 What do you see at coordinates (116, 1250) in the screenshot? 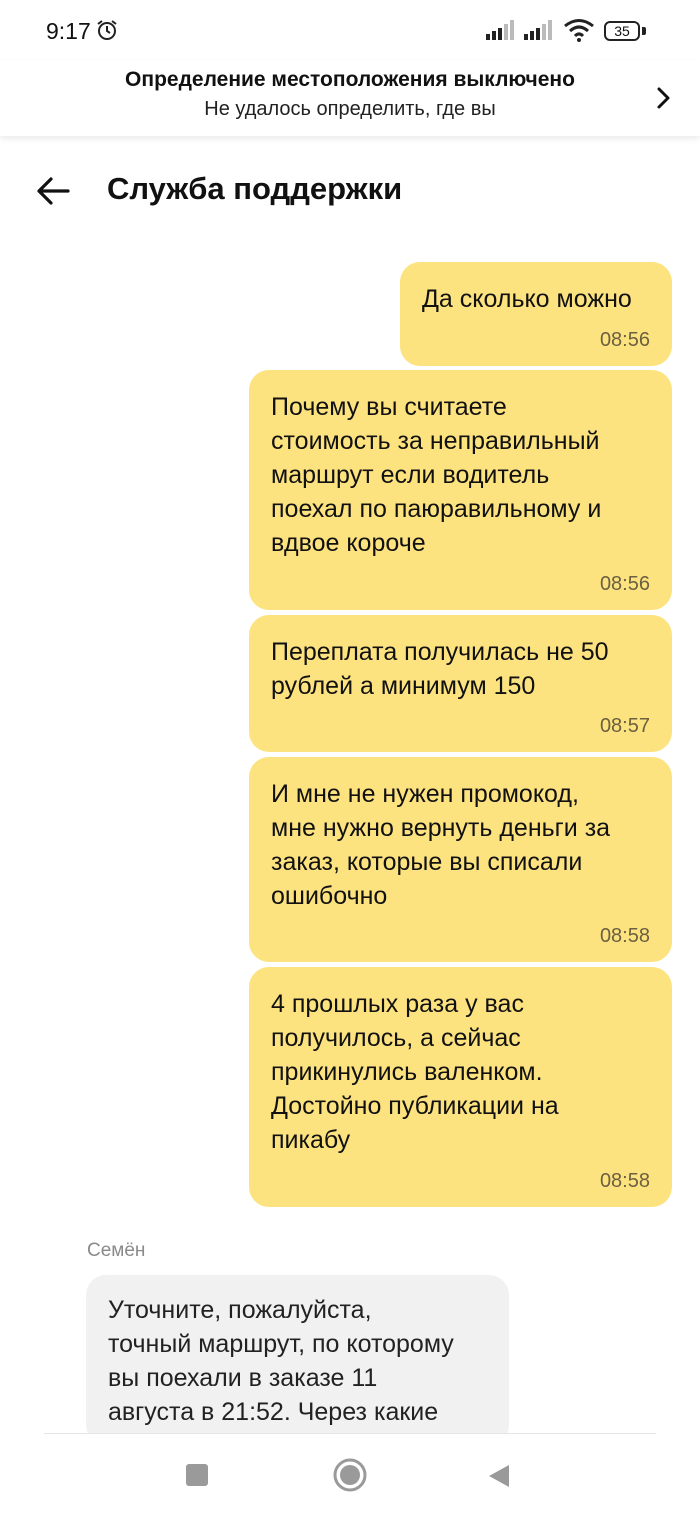
I see `sender-name: Семён` at bounding box center [116, 1250].